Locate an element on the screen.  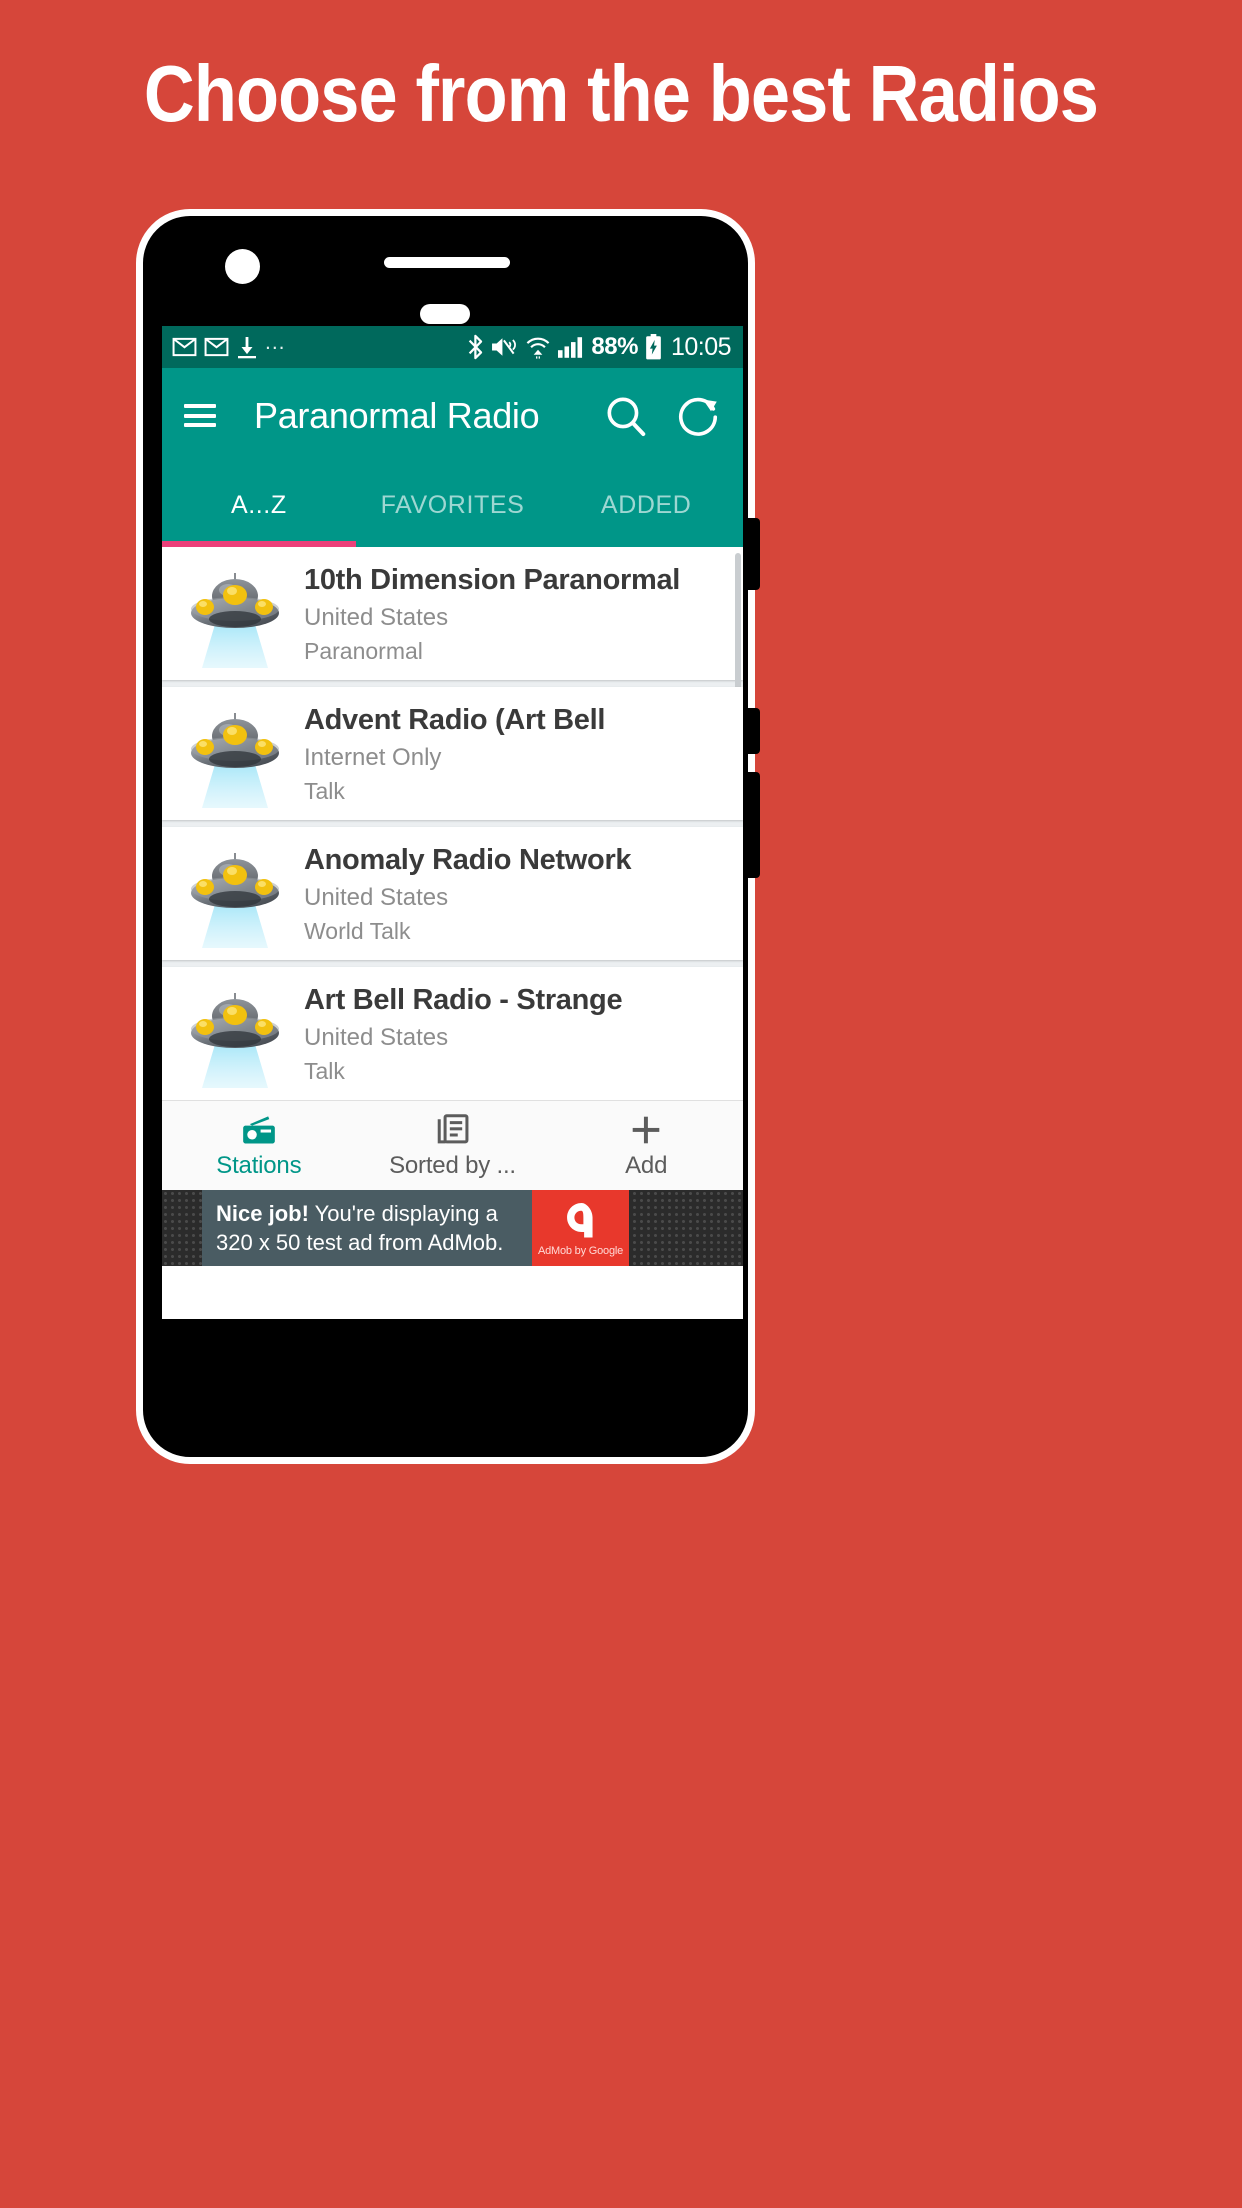
plus-icon is located at coordinates (646, 1130).